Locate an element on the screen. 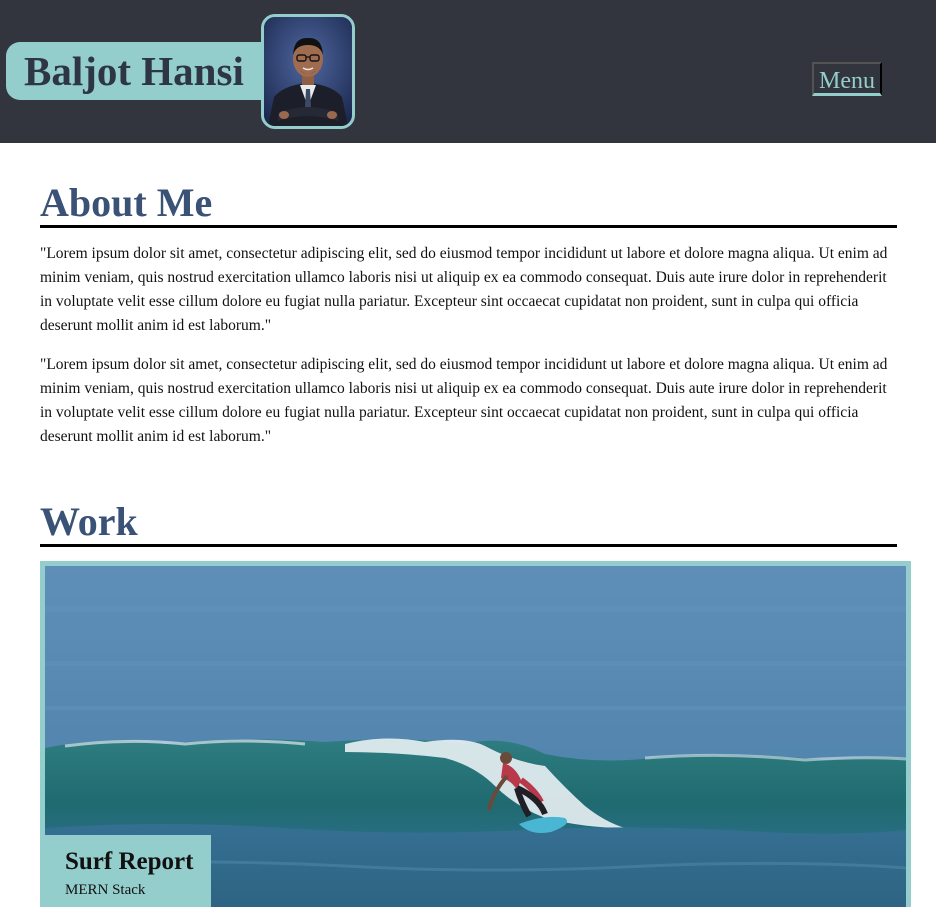 Image resolution: width=936 pixels, height=907 pixels. project-subtitle: MERN Stack is located at coordinates (105, 890).